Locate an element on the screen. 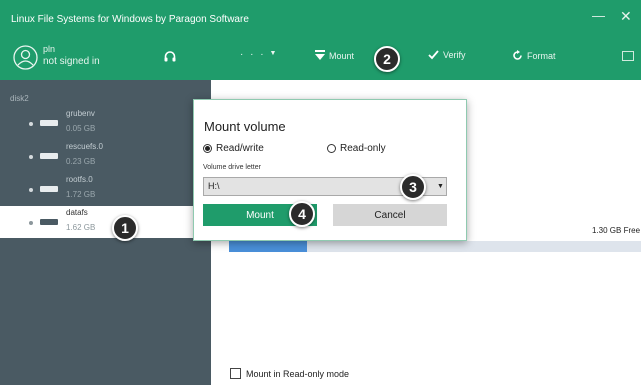 This screenshot has width=641, height=385. volume-name: datafs is located at coordinates (77, 212).